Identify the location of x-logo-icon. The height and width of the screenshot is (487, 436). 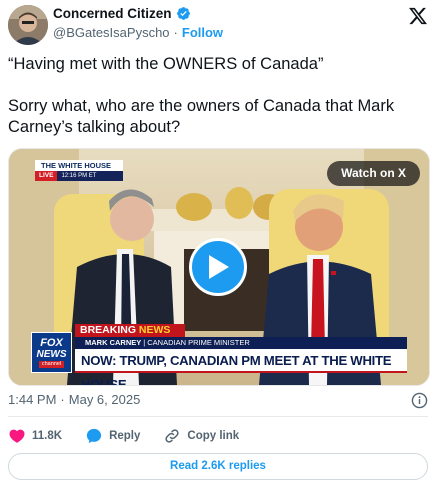
(418, 16).